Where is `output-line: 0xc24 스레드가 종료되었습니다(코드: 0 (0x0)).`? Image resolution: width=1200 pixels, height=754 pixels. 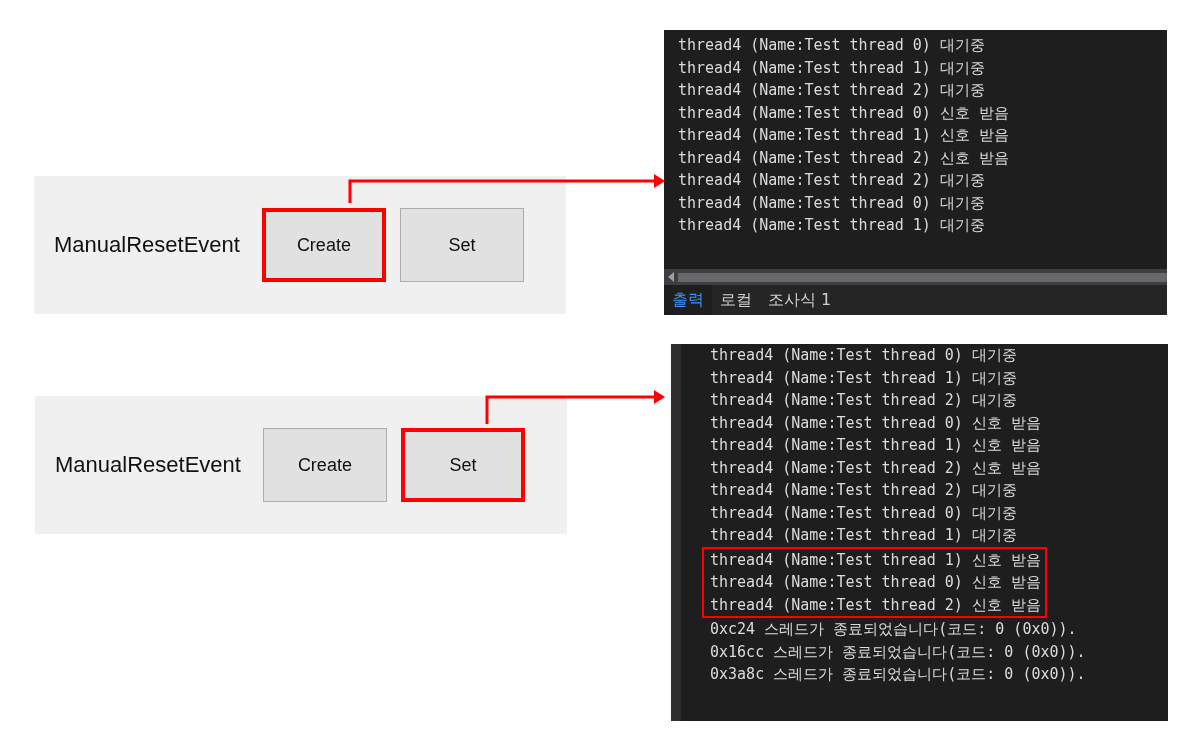 output-line: 0xc24 스레드가 종료되었습니다(코드: 0 (0x0)). is located at coordinates (894, 629).